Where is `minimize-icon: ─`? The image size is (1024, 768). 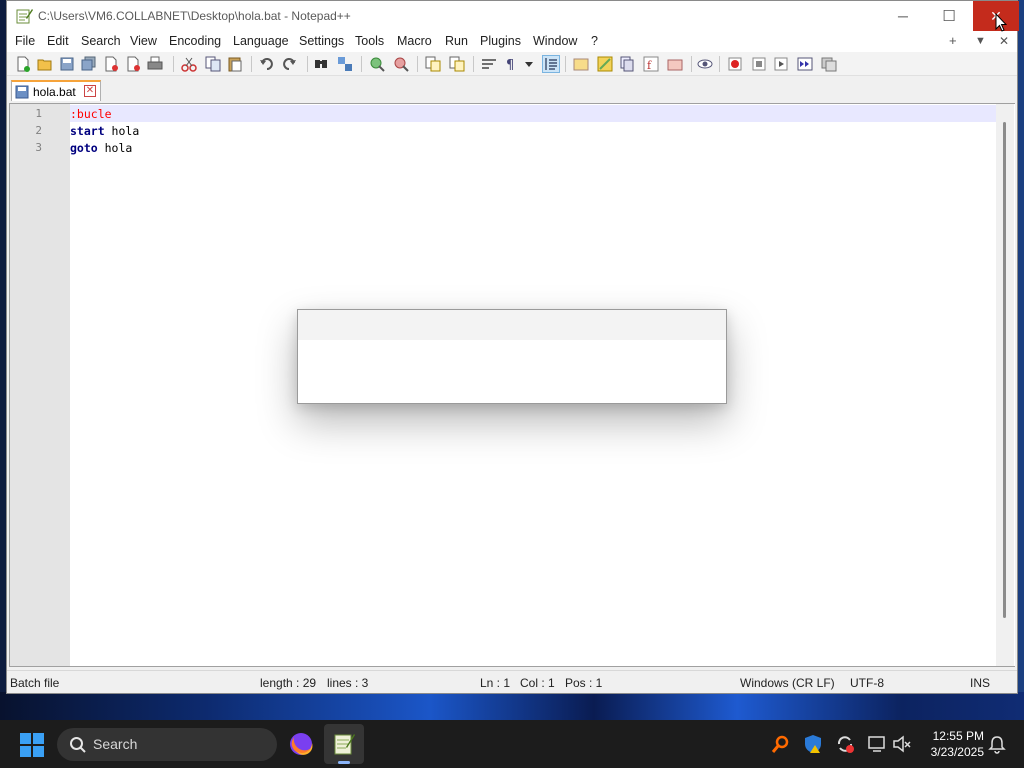 minimize-icon: ─ is located at coordinates (903, 16).